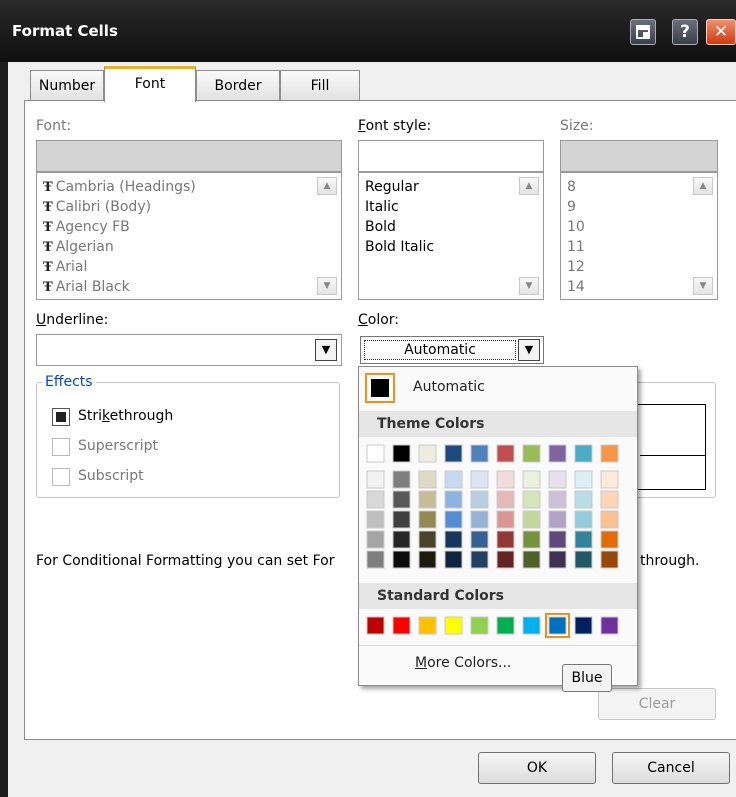 The height and width of the screenshot is (797, 736). Describe the element at coordinates (537, 768) in the screenshot. I see `ok-button: OK` at that location.